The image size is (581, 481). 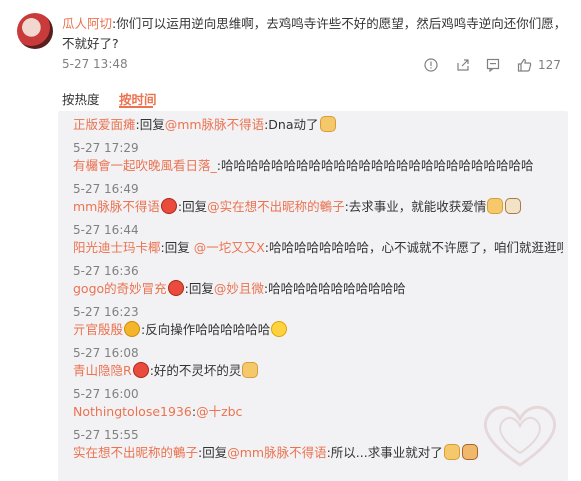 I want to click on reply-text: :哈哈哈哈哈哈哈哈哈哈哈哈哈哈哈哈哈哈哈哈哈哈哈哈哈, so click(x=375, y=165).